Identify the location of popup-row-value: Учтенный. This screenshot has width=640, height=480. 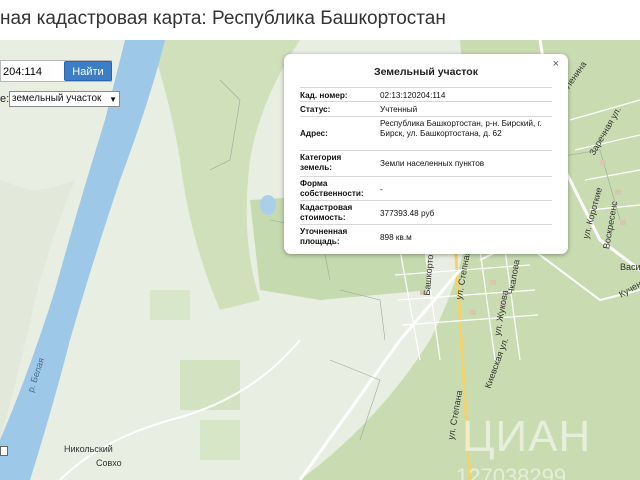
(399, 109).